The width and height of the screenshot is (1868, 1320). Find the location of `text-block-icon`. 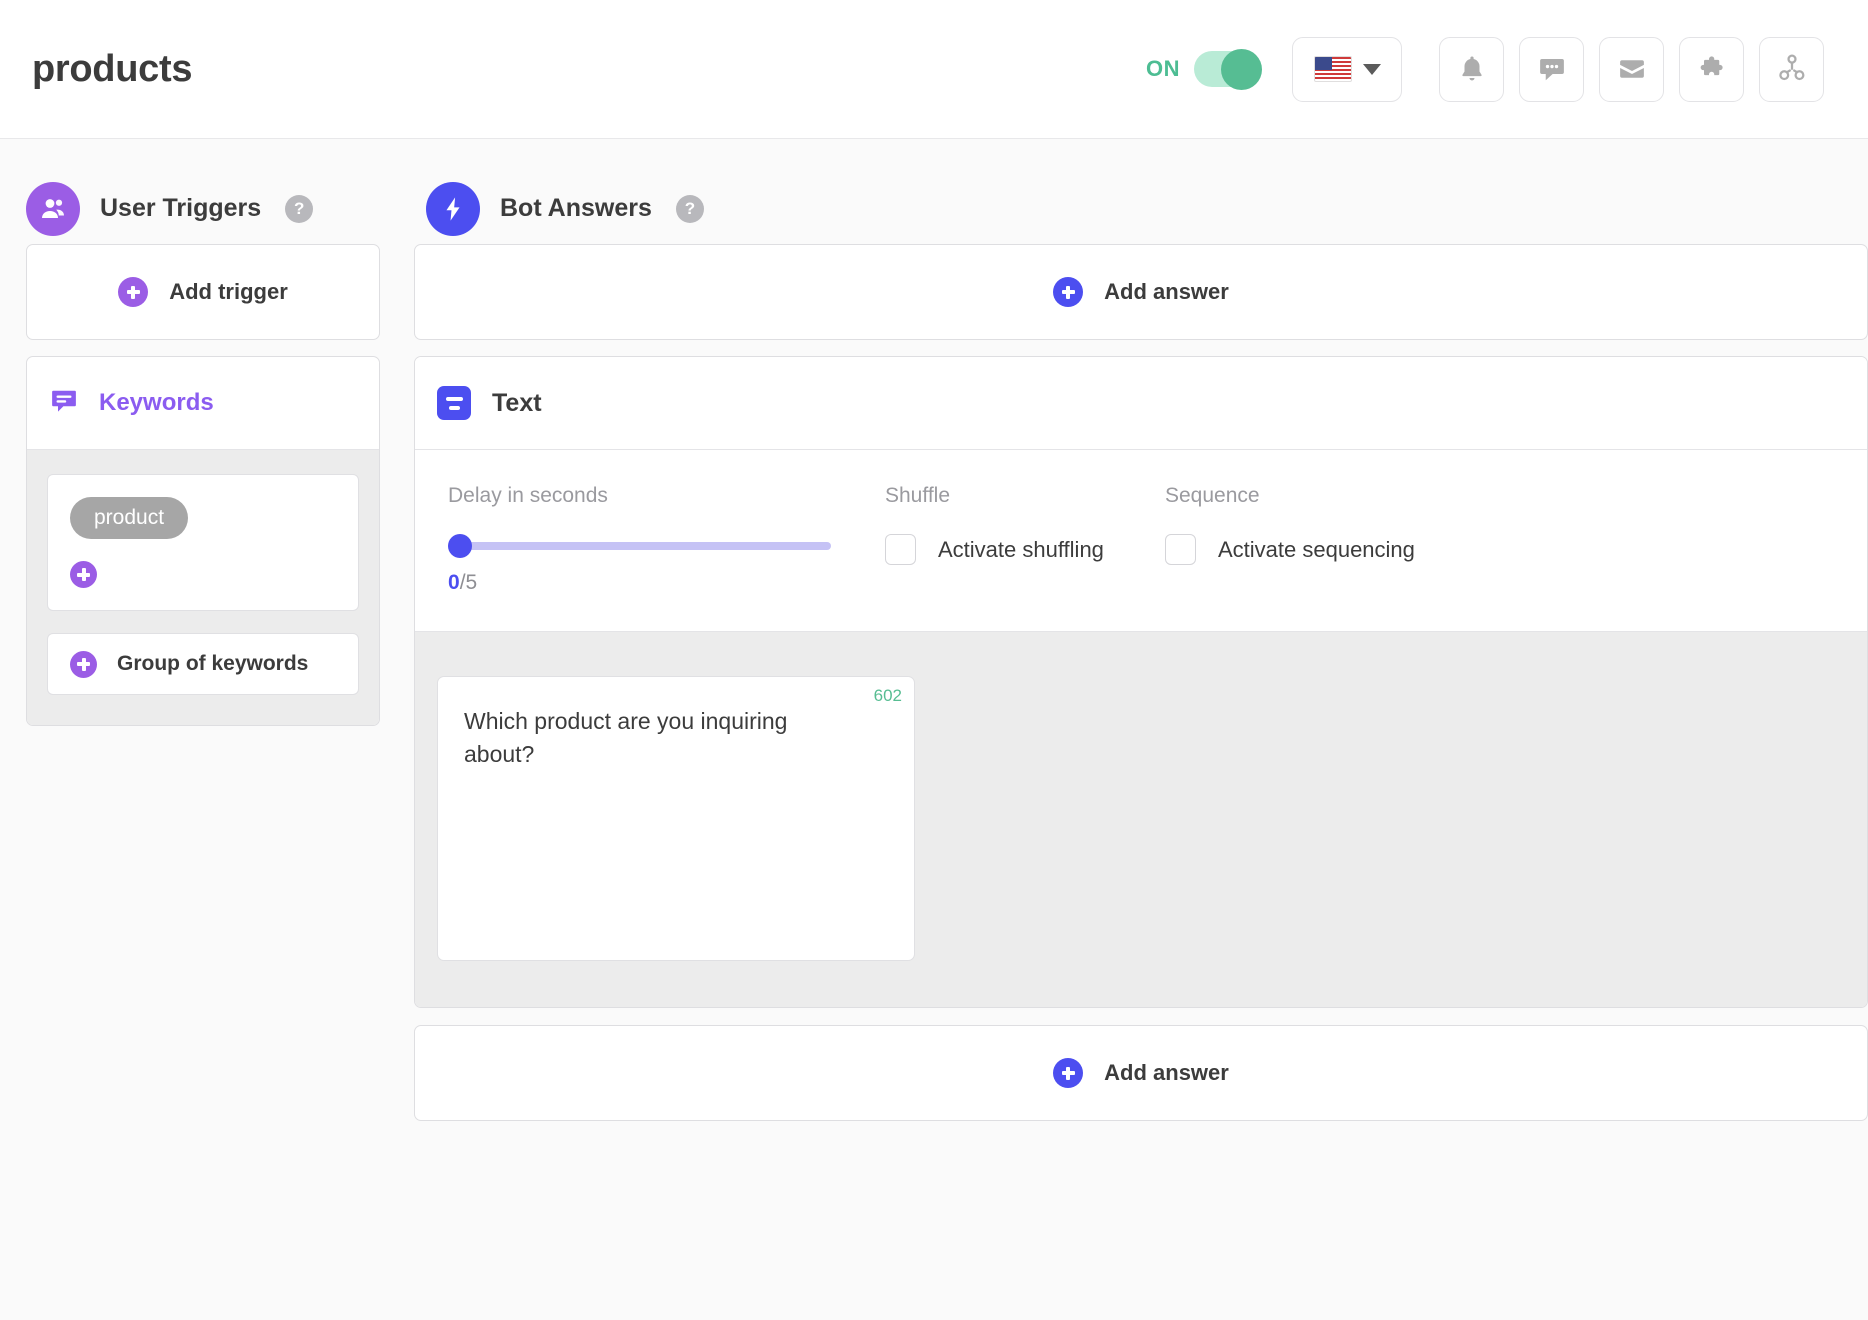

text-block-icon is located at coordinates (454, 403).